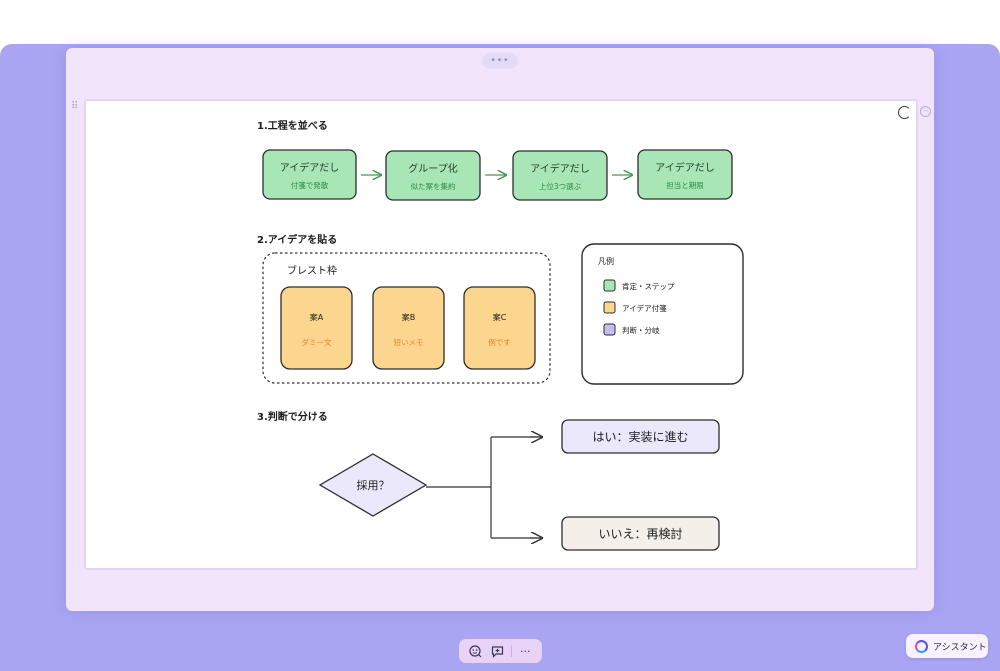  What do you see at coordinates (317, 342) in the screenshot?
I see `note-sub: ダミー文` at bounding box center [317, 342].